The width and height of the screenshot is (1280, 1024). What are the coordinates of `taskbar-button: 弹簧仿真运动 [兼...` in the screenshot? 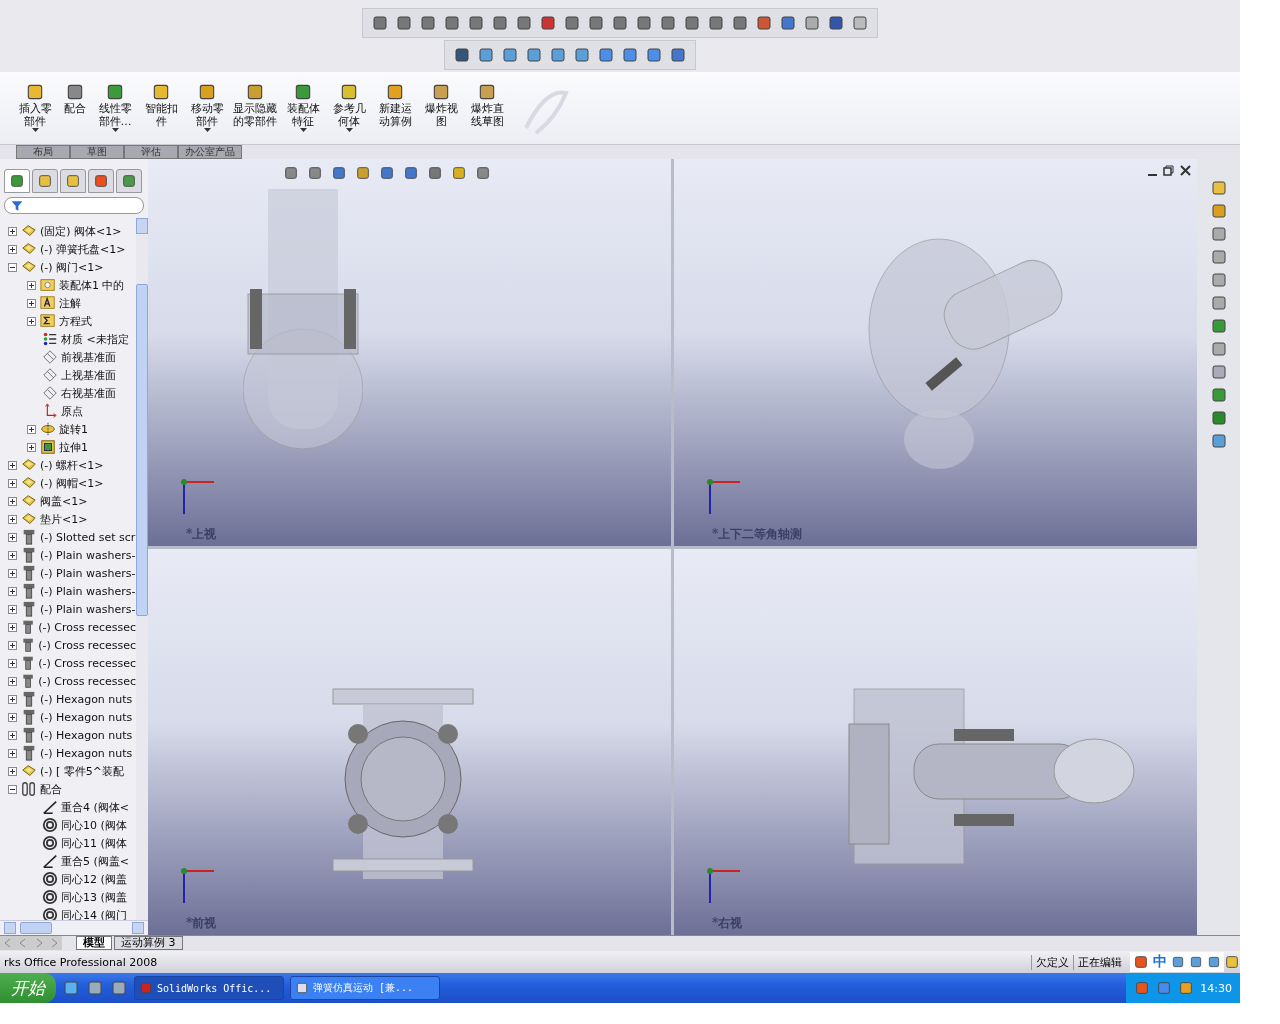 It's located at (365, 988).